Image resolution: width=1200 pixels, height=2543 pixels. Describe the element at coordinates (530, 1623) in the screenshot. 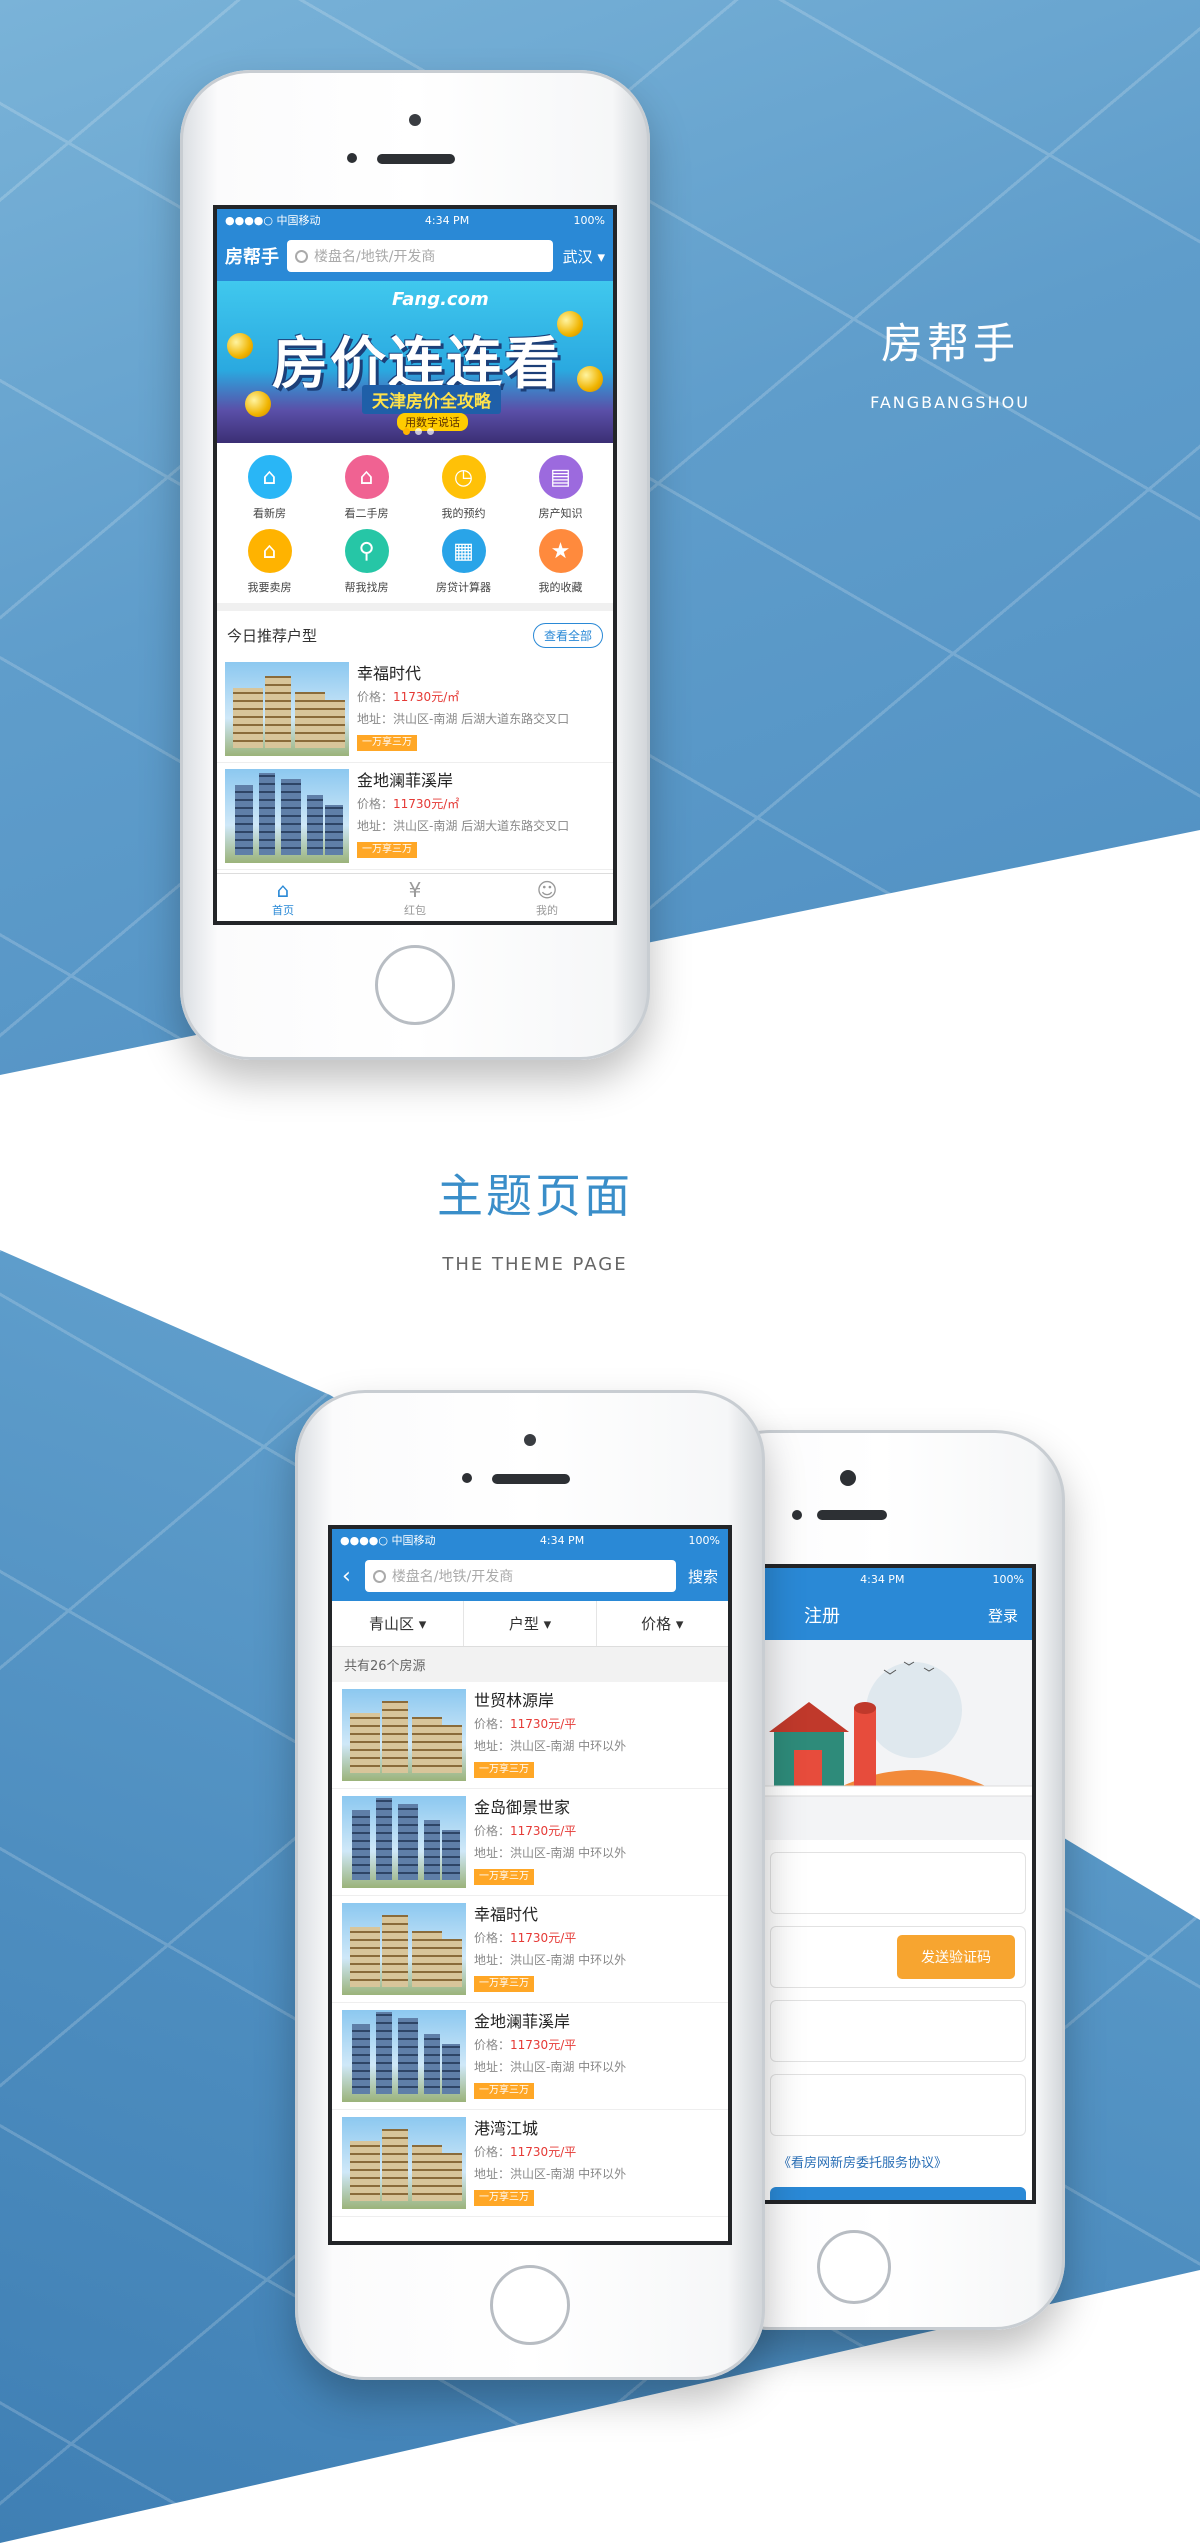

I see `filter-layout: 户型 ▾` at that location.